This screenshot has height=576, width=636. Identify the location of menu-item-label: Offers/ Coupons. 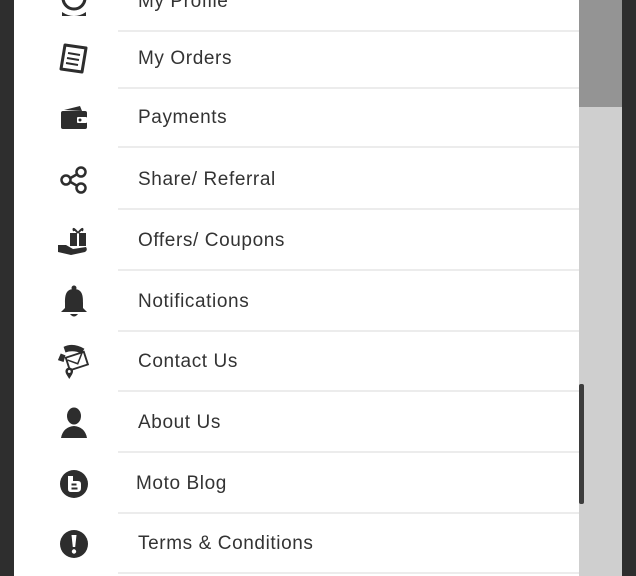
(212, 240).